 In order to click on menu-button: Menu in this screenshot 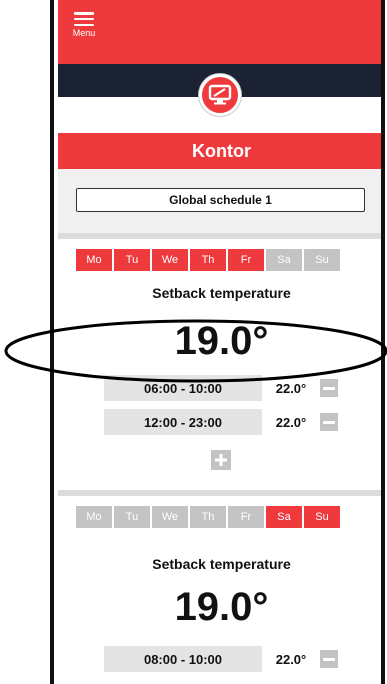, I will do `click(84, 32)`.